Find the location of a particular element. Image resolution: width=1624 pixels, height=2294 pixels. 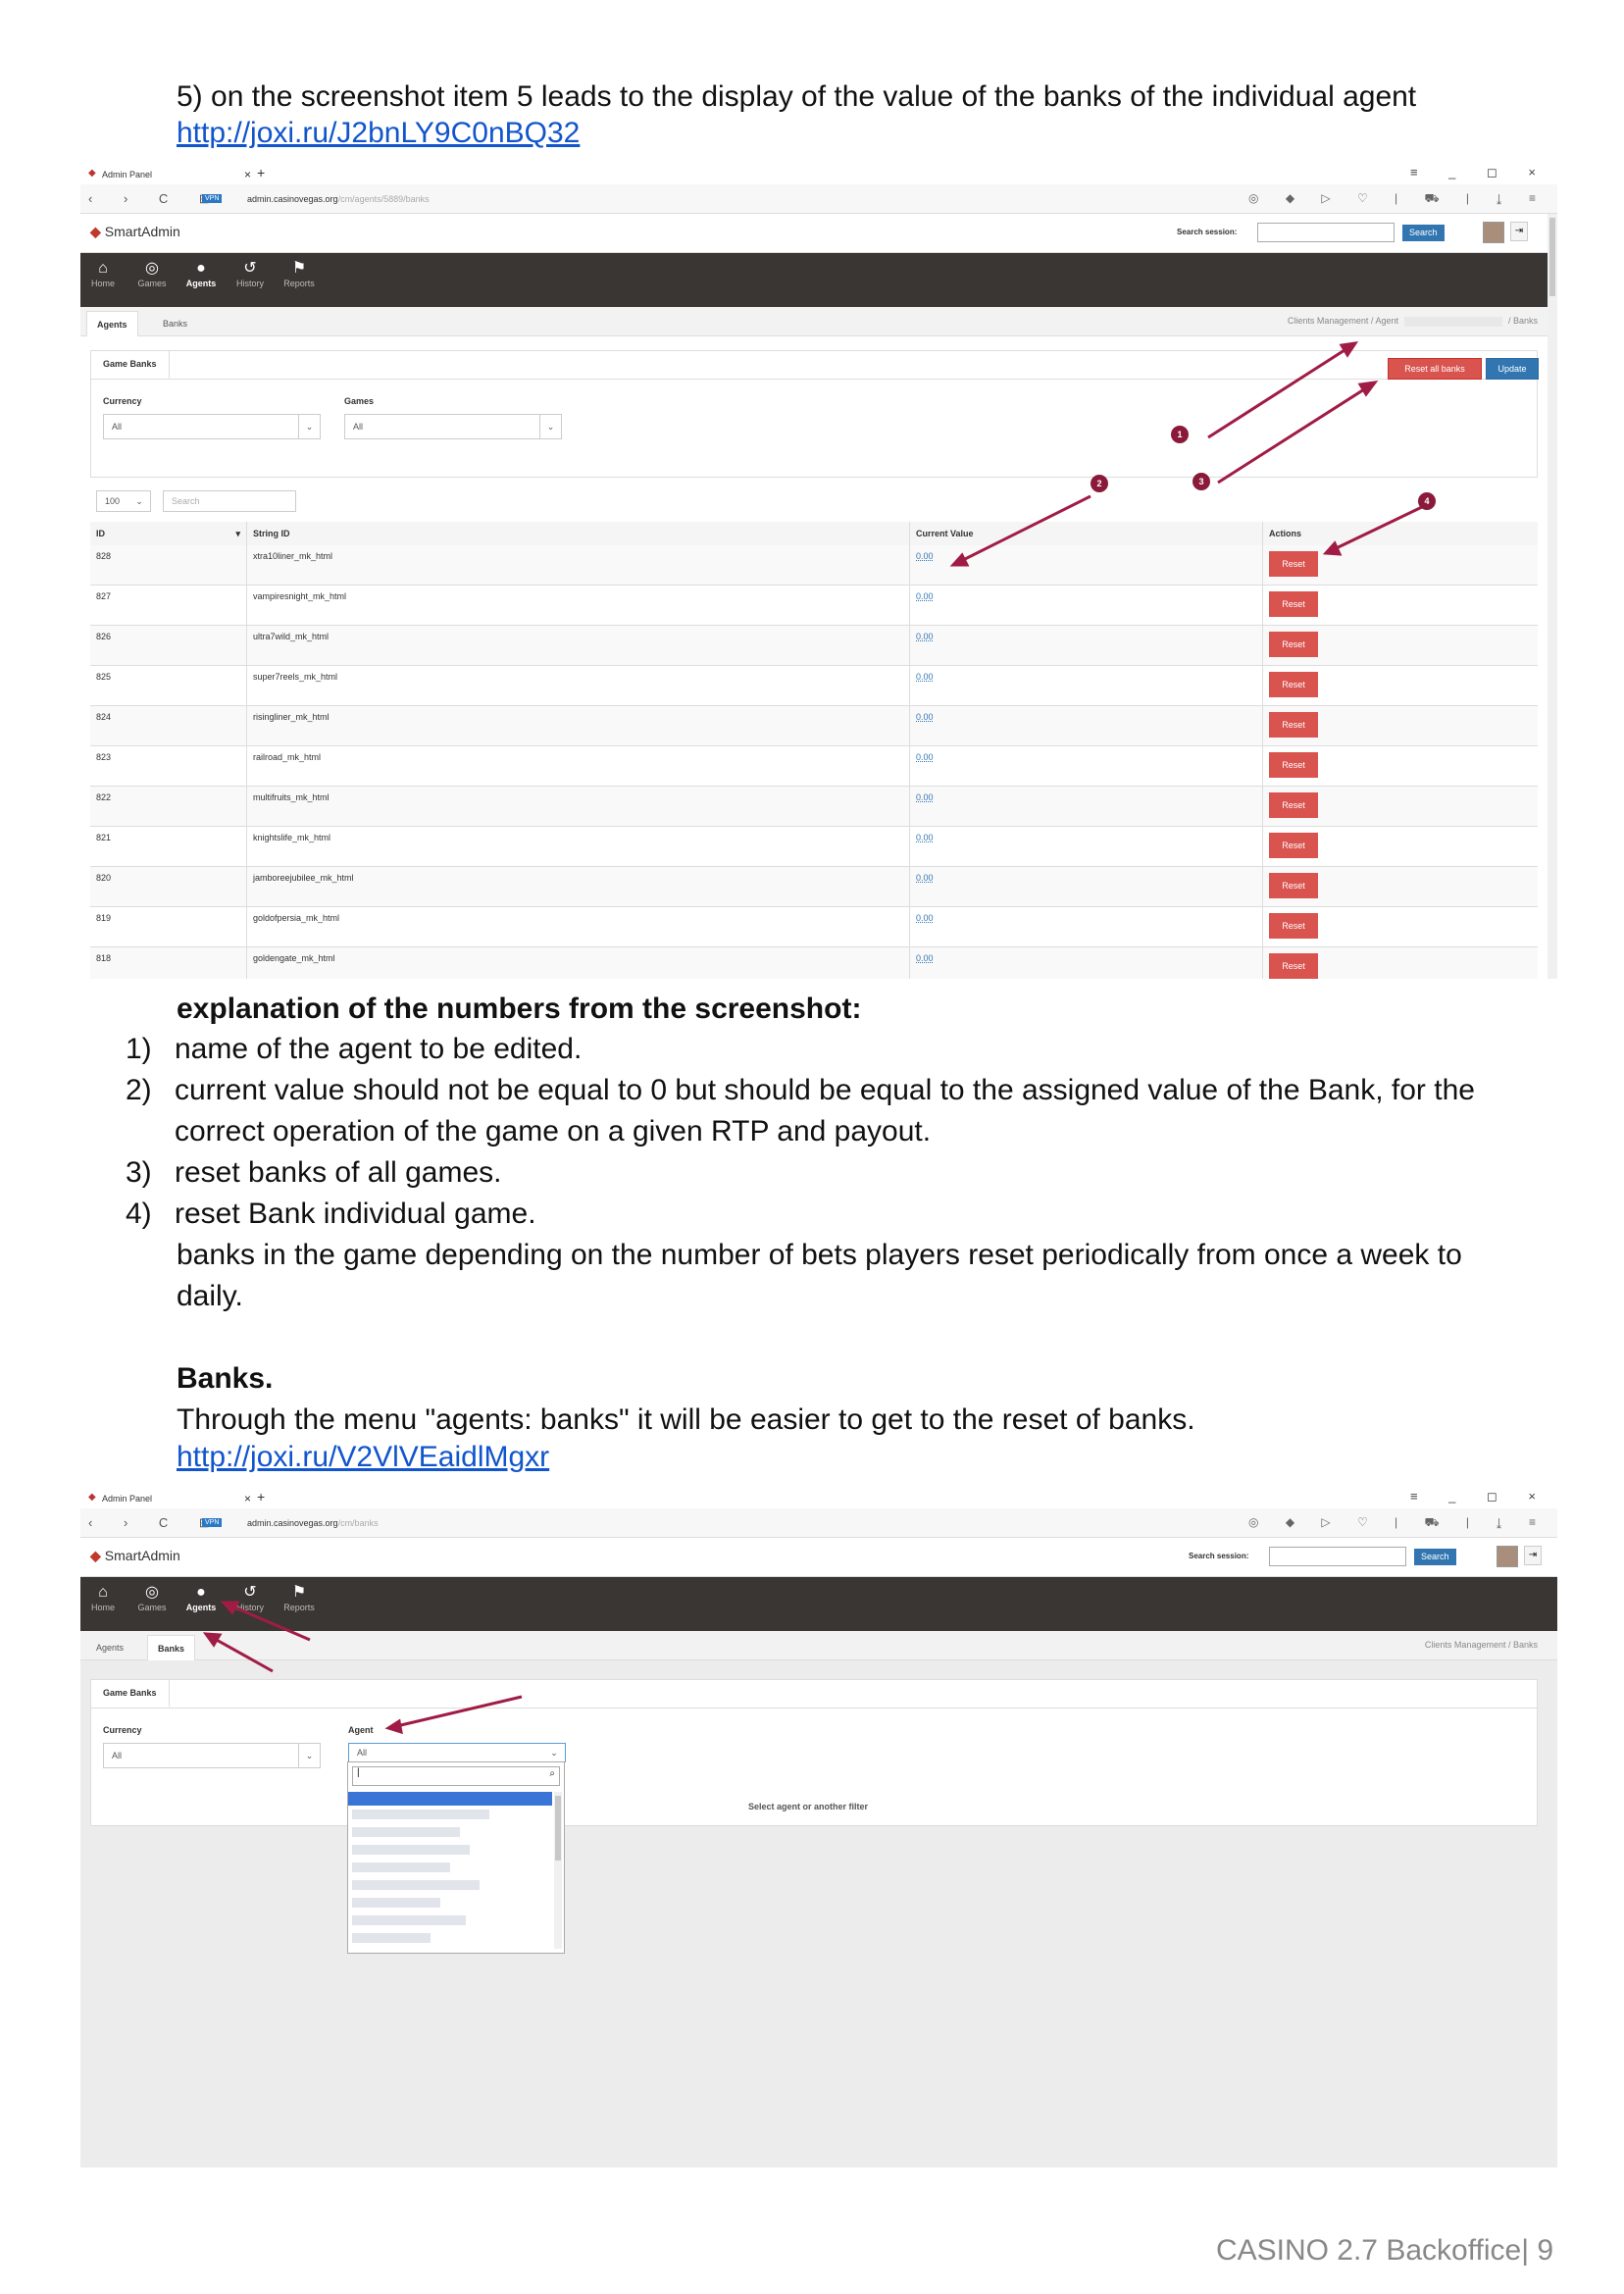

home-icon: ⌂ is located at coordinates (103, 268).